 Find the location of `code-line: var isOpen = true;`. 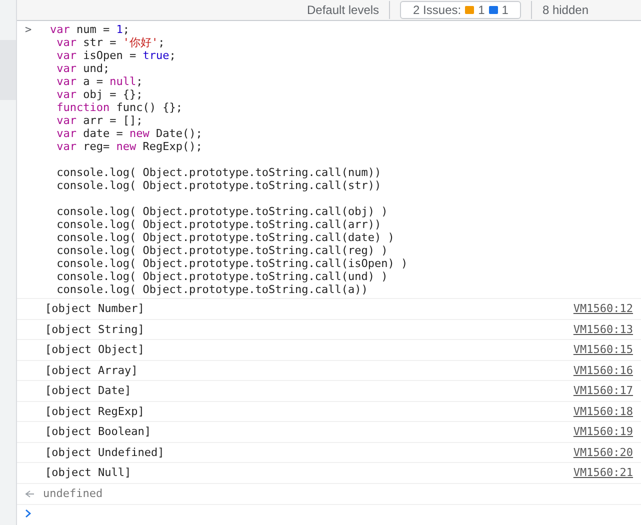

code-line: var isOpen = true; is located at coordinates (116, 55).